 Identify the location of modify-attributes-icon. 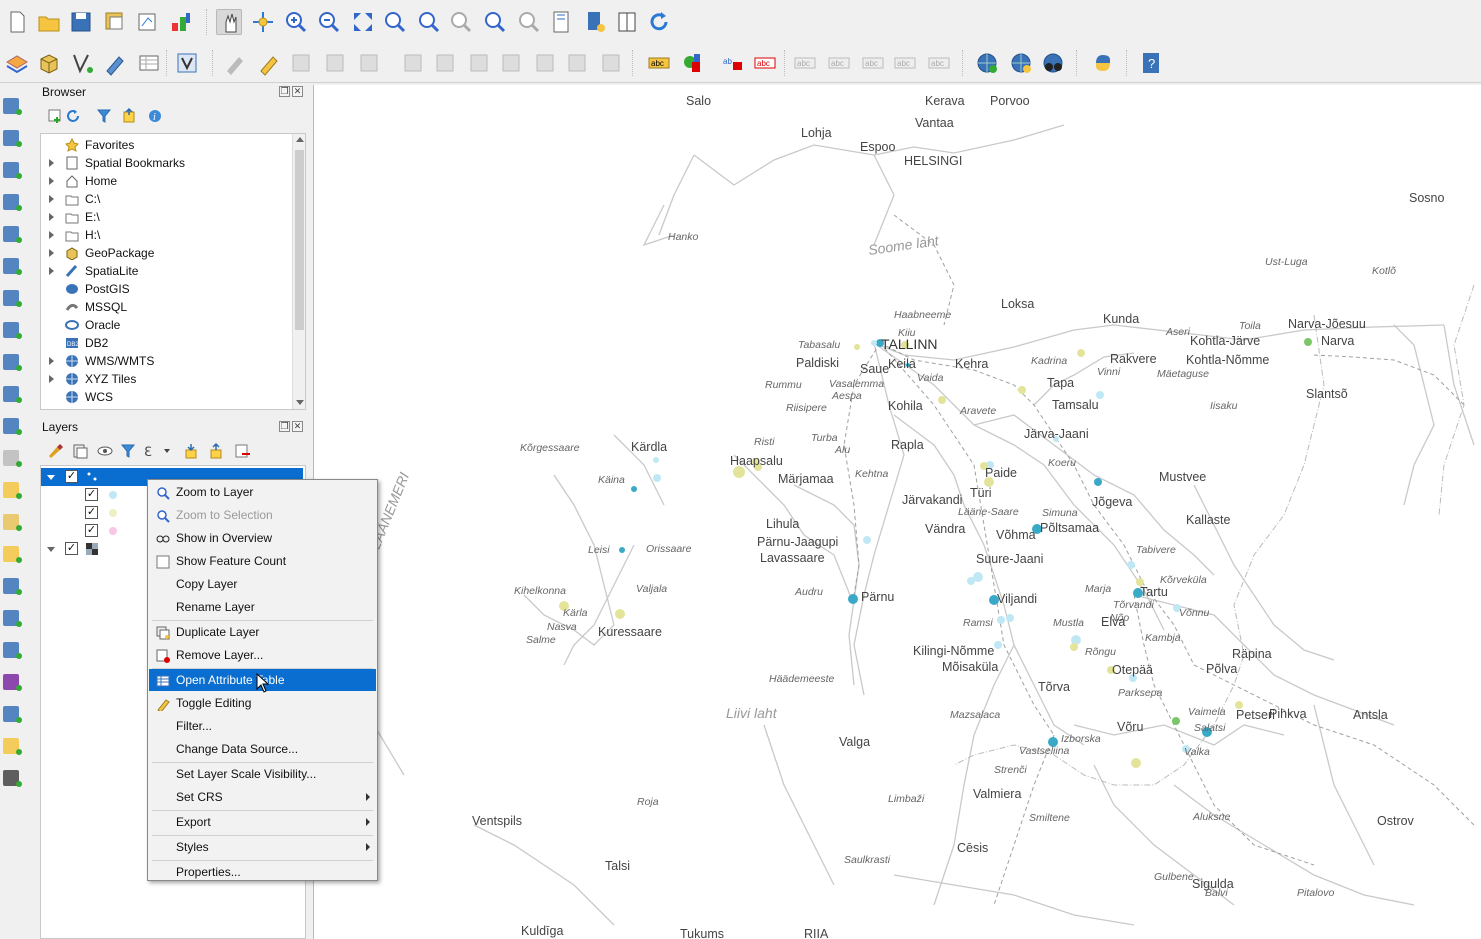
(413, 63).